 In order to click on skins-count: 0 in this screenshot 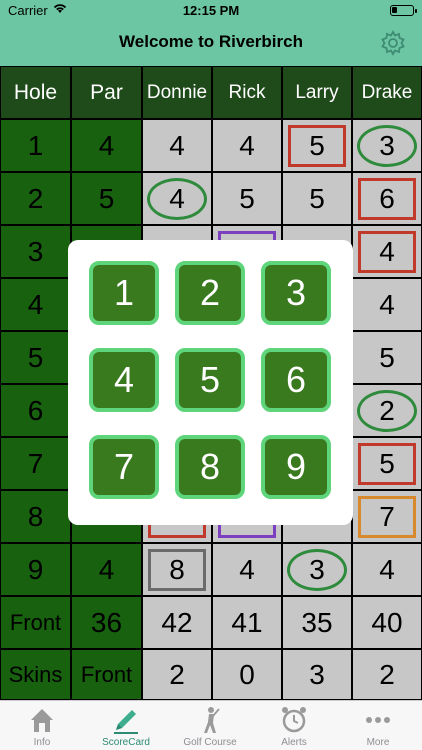, I will do `click(247, 674)`.